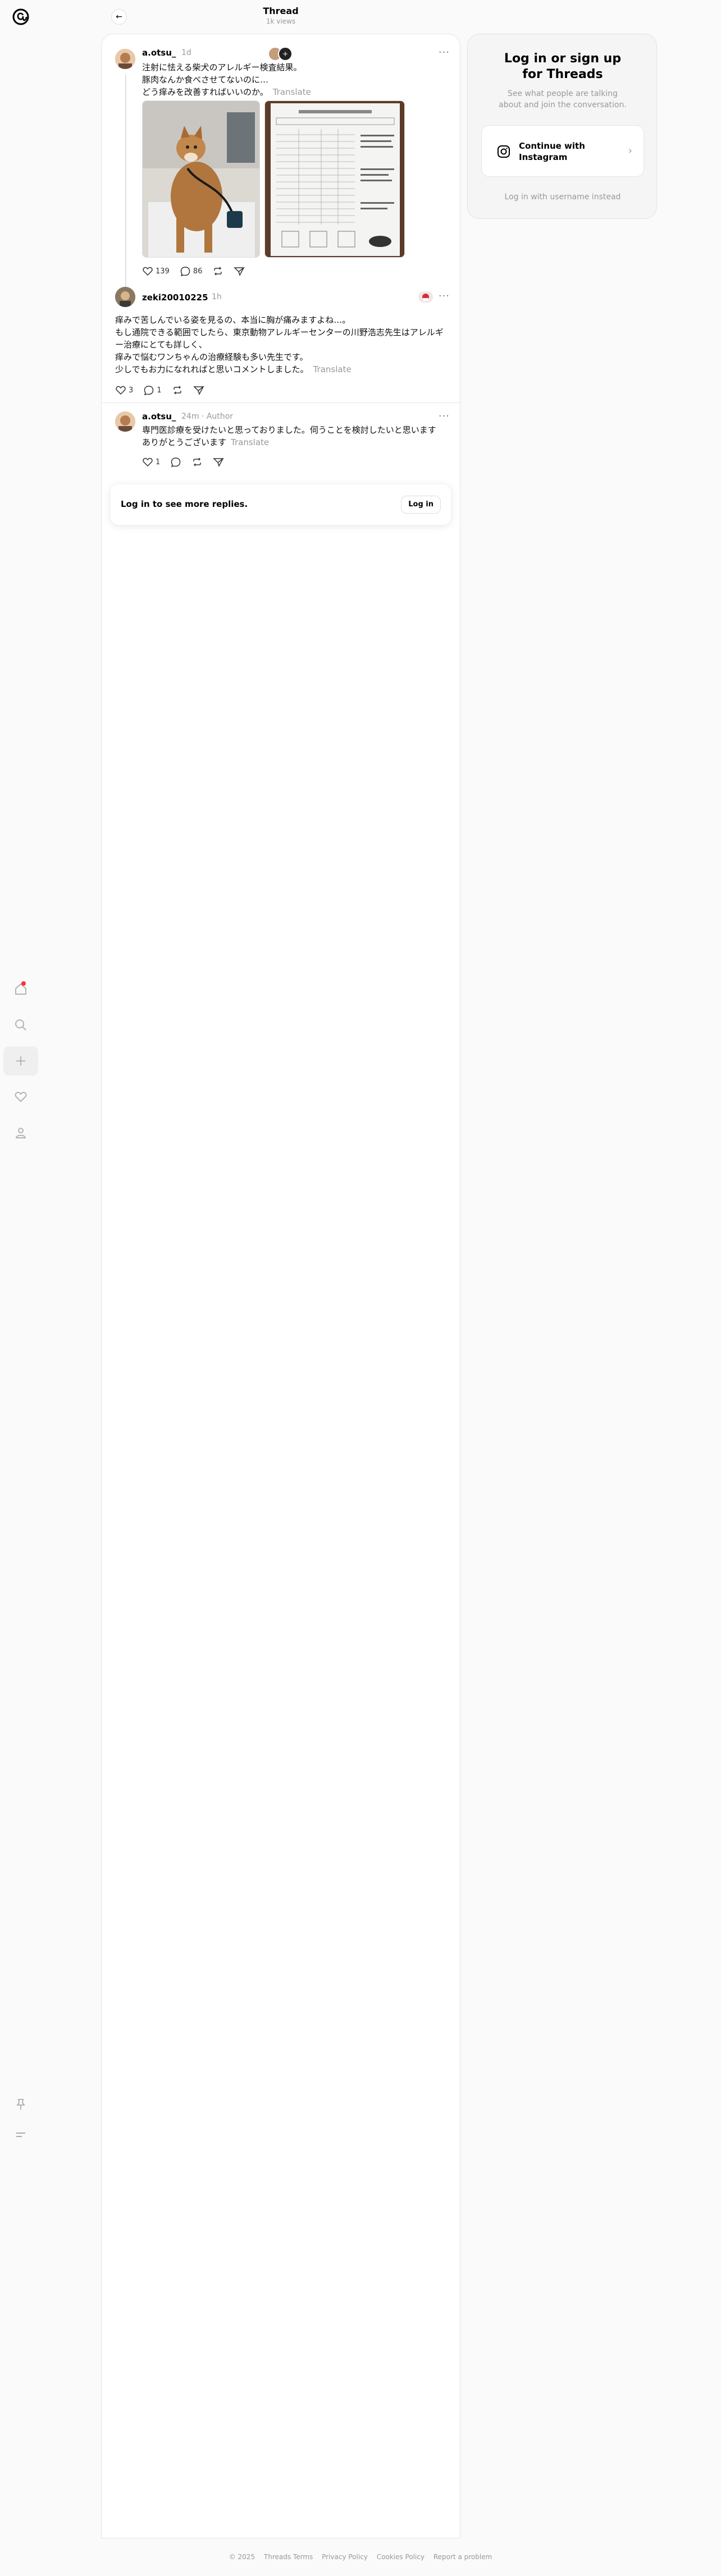 The image size is (721, 2576). What do you see at coordinates (24, 983) in the screenshot?
I see `notification-dot` at bounding box center [24, 983].